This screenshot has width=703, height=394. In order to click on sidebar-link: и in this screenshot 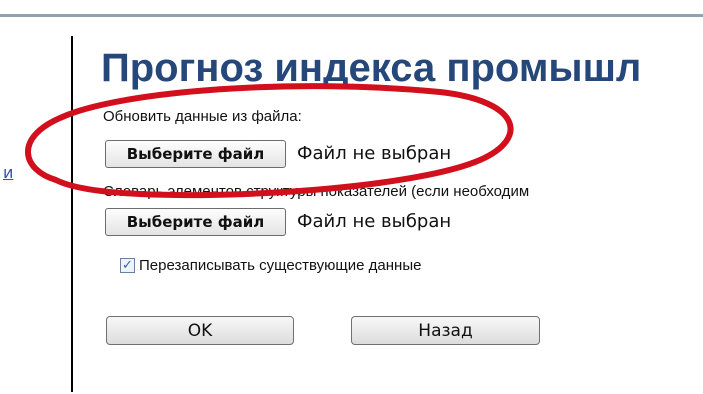, I will do `click(8, 172)`.